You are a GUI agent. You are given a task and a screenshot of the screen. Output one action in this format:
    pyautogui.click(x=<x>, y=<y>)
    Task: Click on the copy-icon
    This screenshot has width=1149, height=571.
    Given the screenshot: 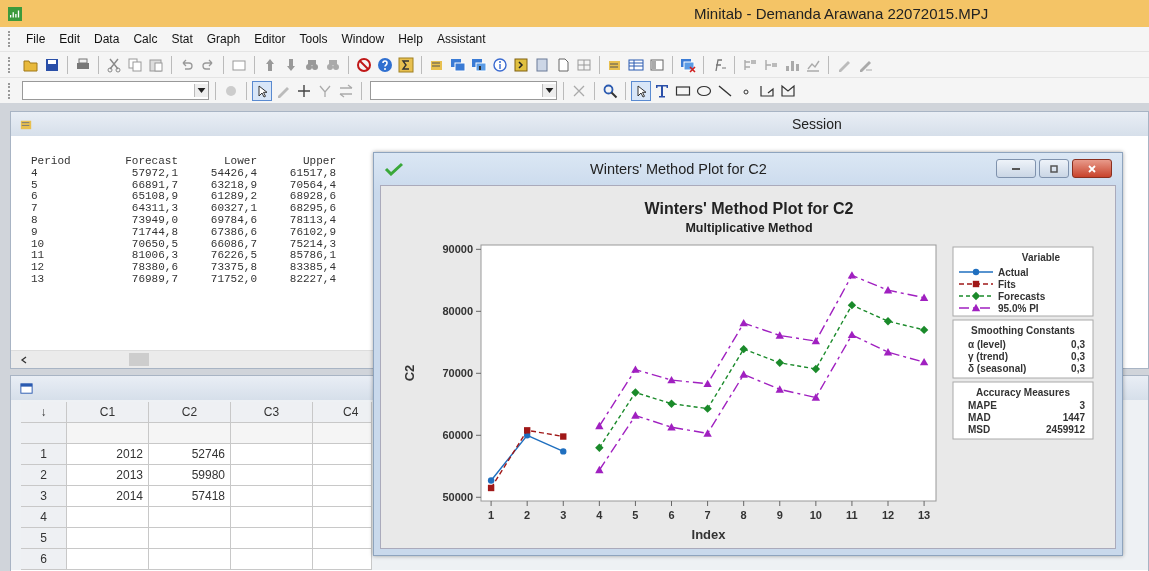 What is the action you would take?
    pyautogui.click(x=135, y=64)
    